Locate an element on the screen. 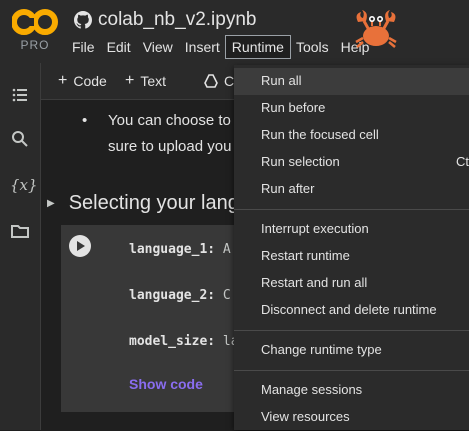  form-param-model-size: model_size: la is located at coordinates (184, 341).